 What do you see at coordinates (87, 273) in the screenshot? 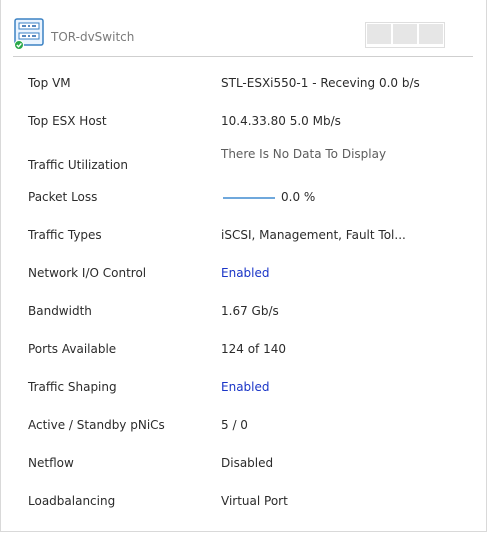
I see `label-network-io-control: Network I/O Control` at bounding box center [87, 273].